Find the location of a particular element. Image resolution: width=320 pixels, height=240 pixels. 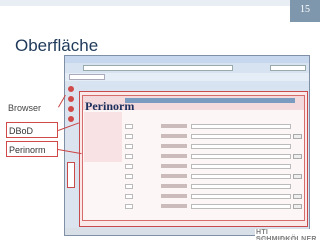

top-band is located at coordinates (160, 3).